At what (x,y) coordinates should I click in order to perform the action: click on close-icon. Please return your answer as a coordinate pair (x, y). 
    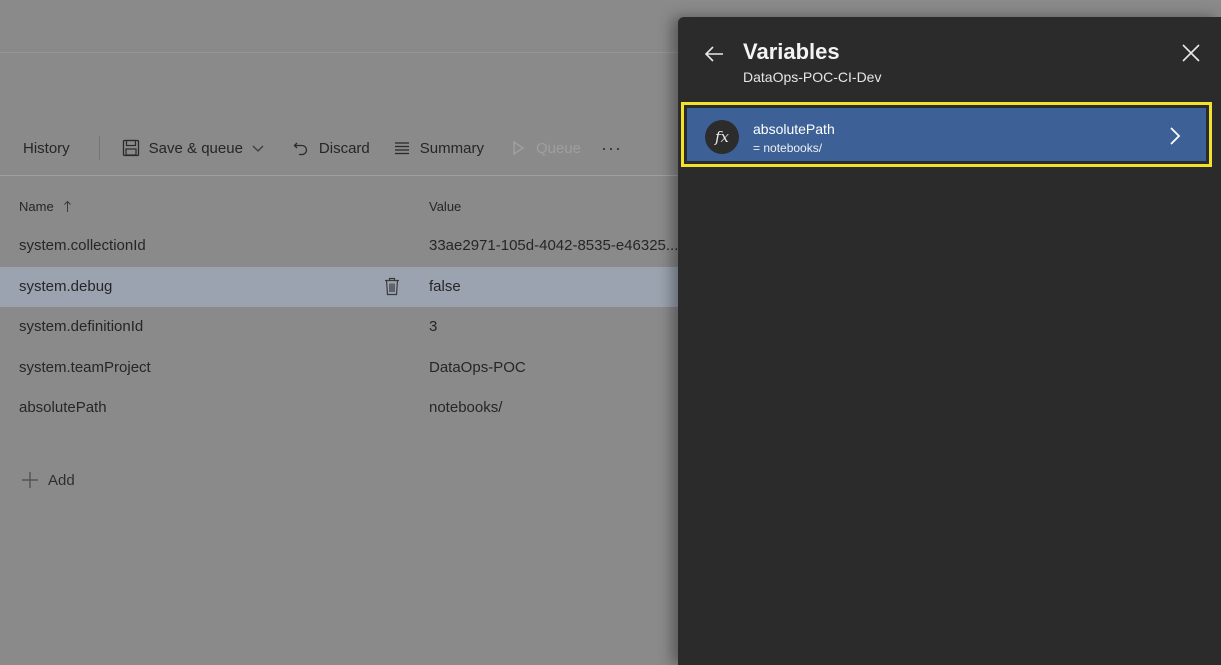
    Looking at the image, I should click on (1191, 55).